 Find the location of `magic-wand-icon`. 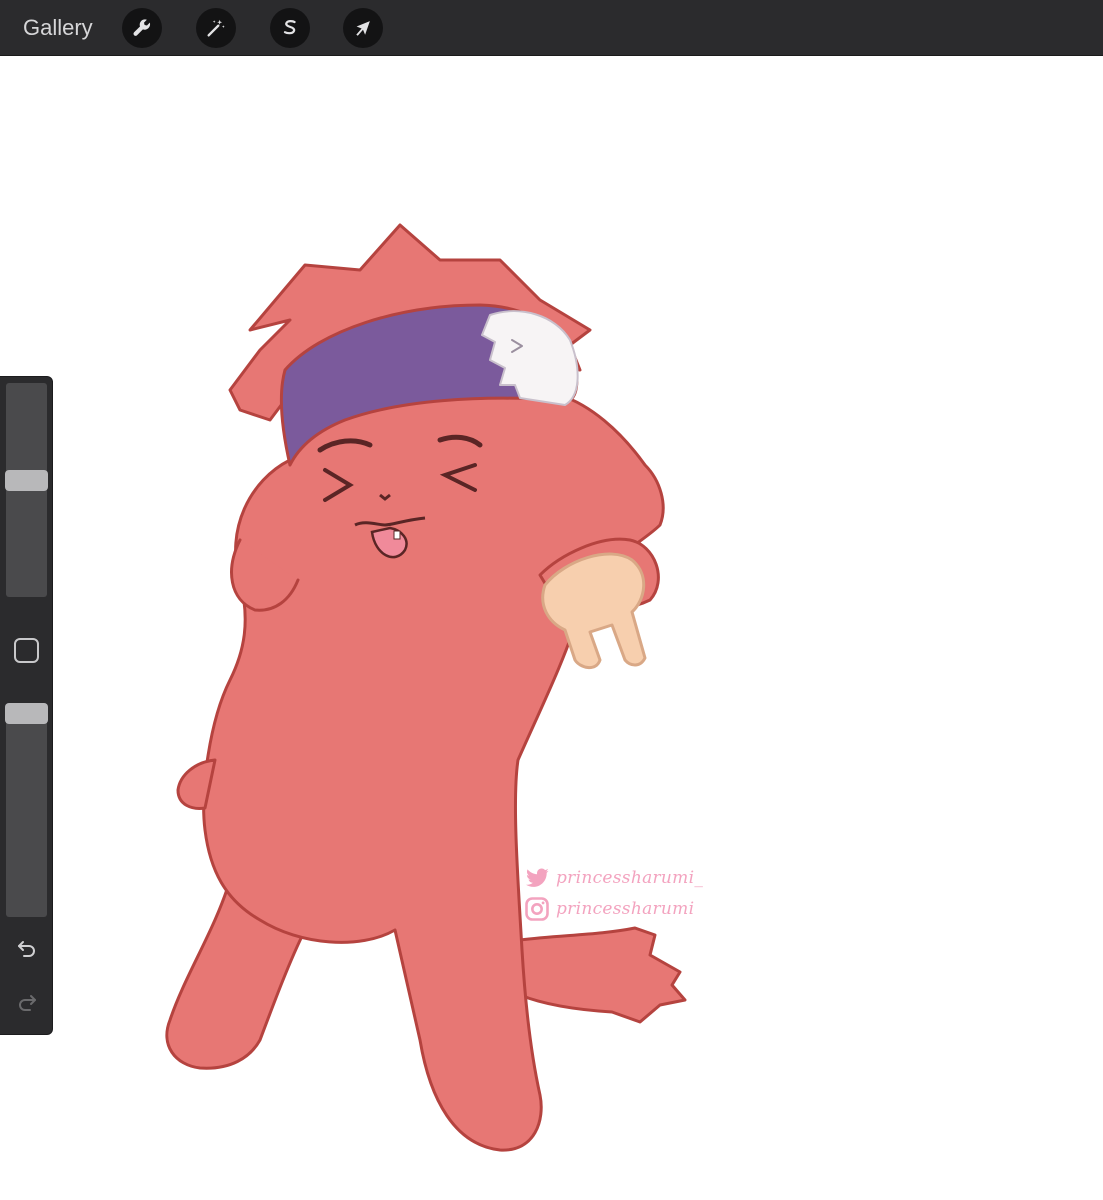

magic-wand-icon is located at coordinates (216, 28).